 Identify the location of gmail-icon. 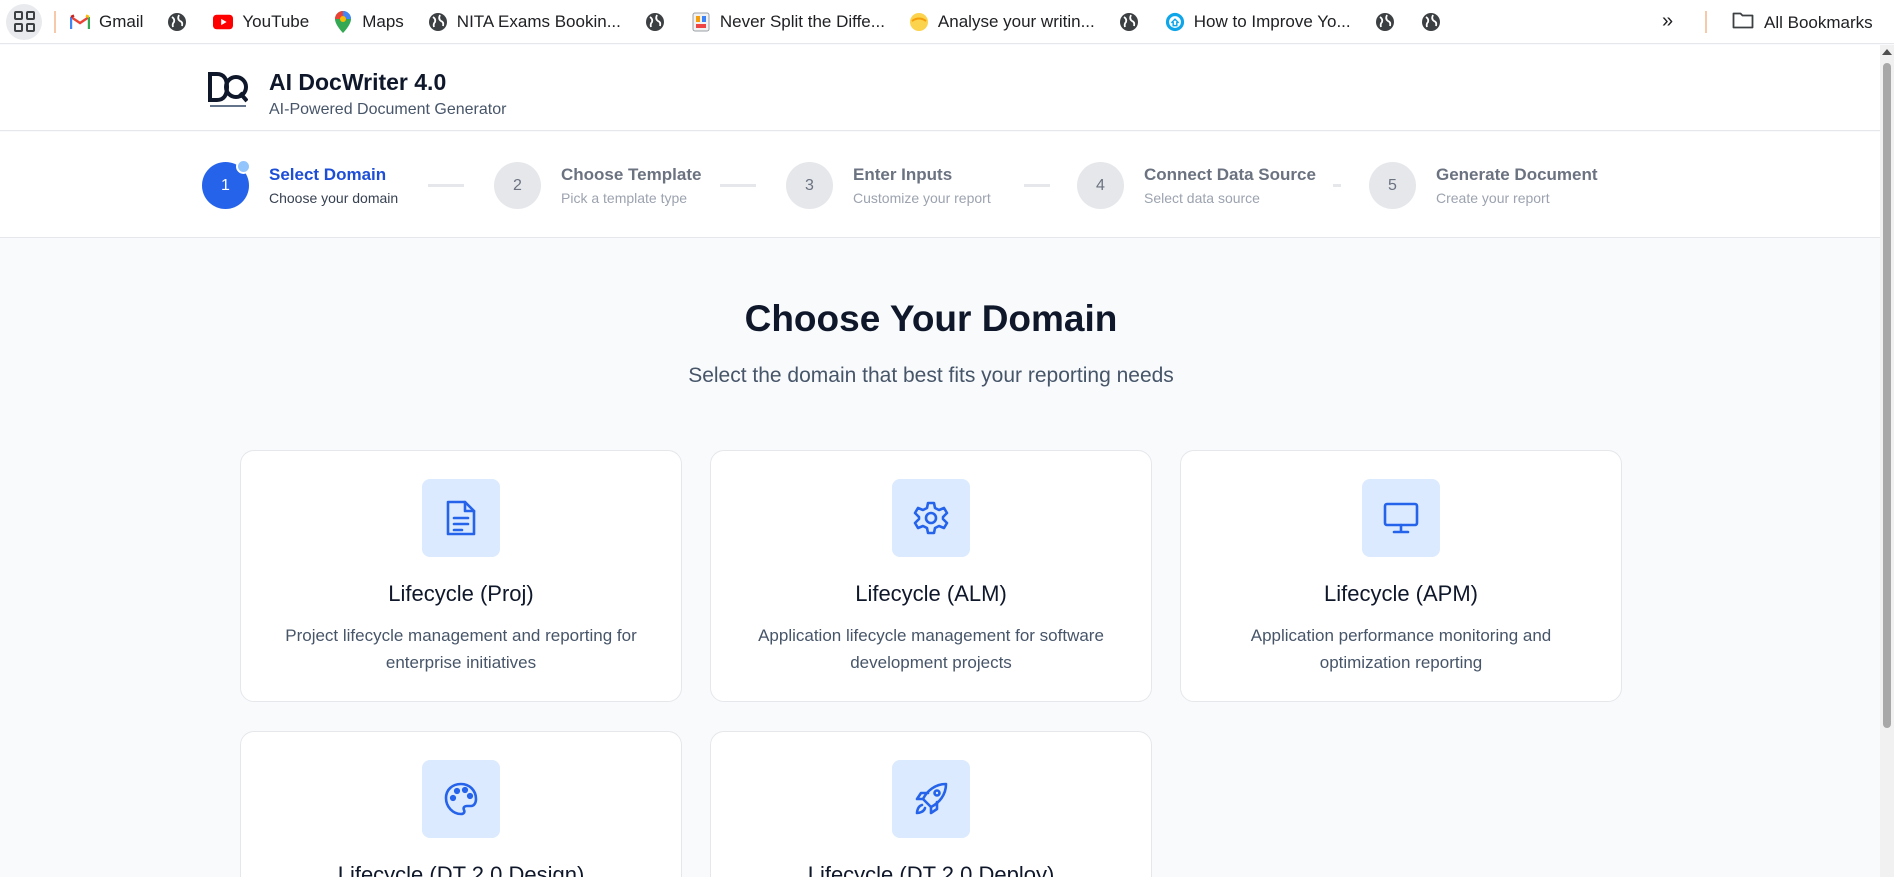
(80, 22).